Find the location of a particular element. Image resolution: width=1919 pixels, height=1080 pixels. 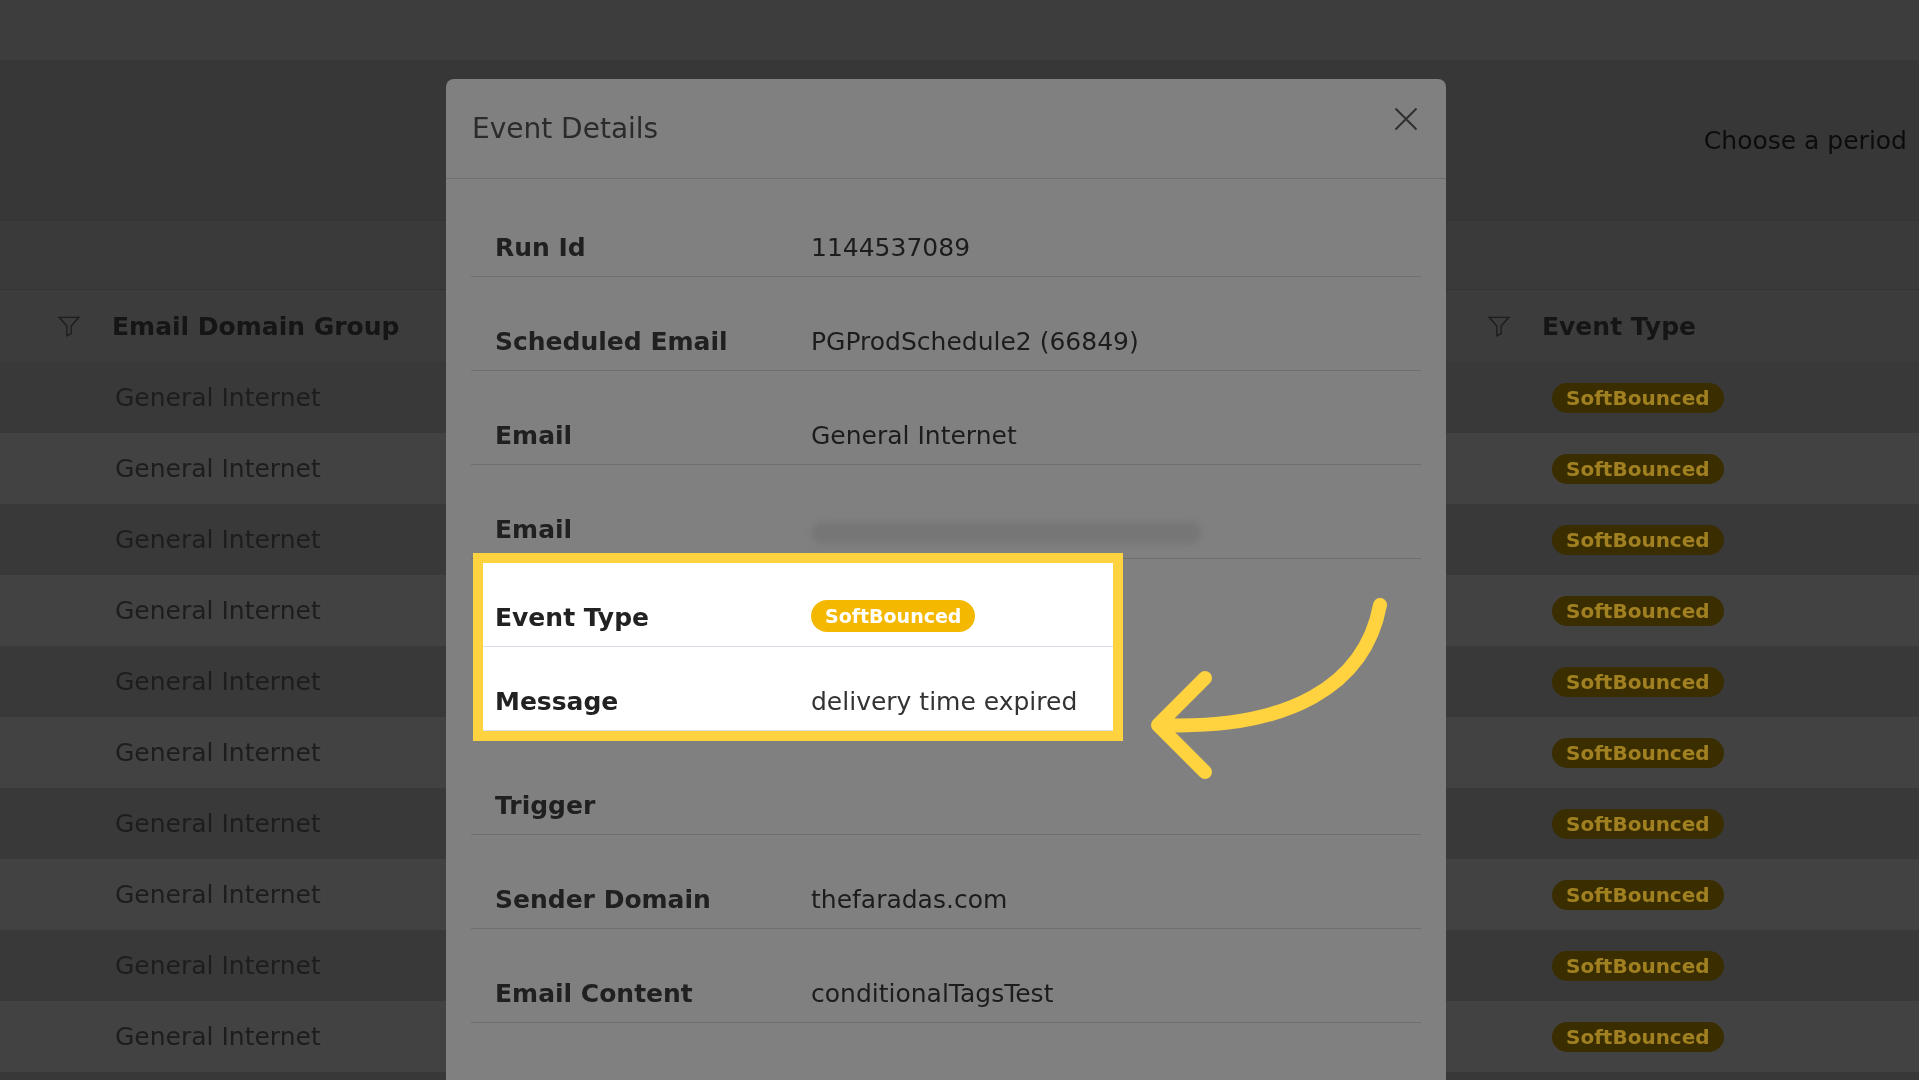

field-value: General Internet is located at coordinates (914, 435).